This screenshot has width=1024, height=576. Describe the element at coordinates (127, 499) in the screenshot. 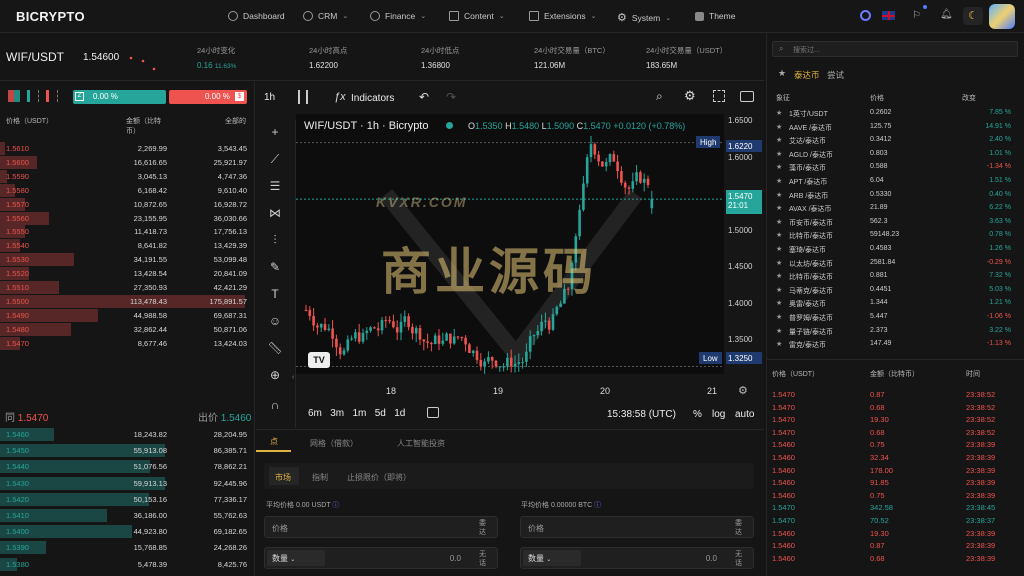

I see `bid-row: 1.5420 50,153.16 77,336.17` at that location.